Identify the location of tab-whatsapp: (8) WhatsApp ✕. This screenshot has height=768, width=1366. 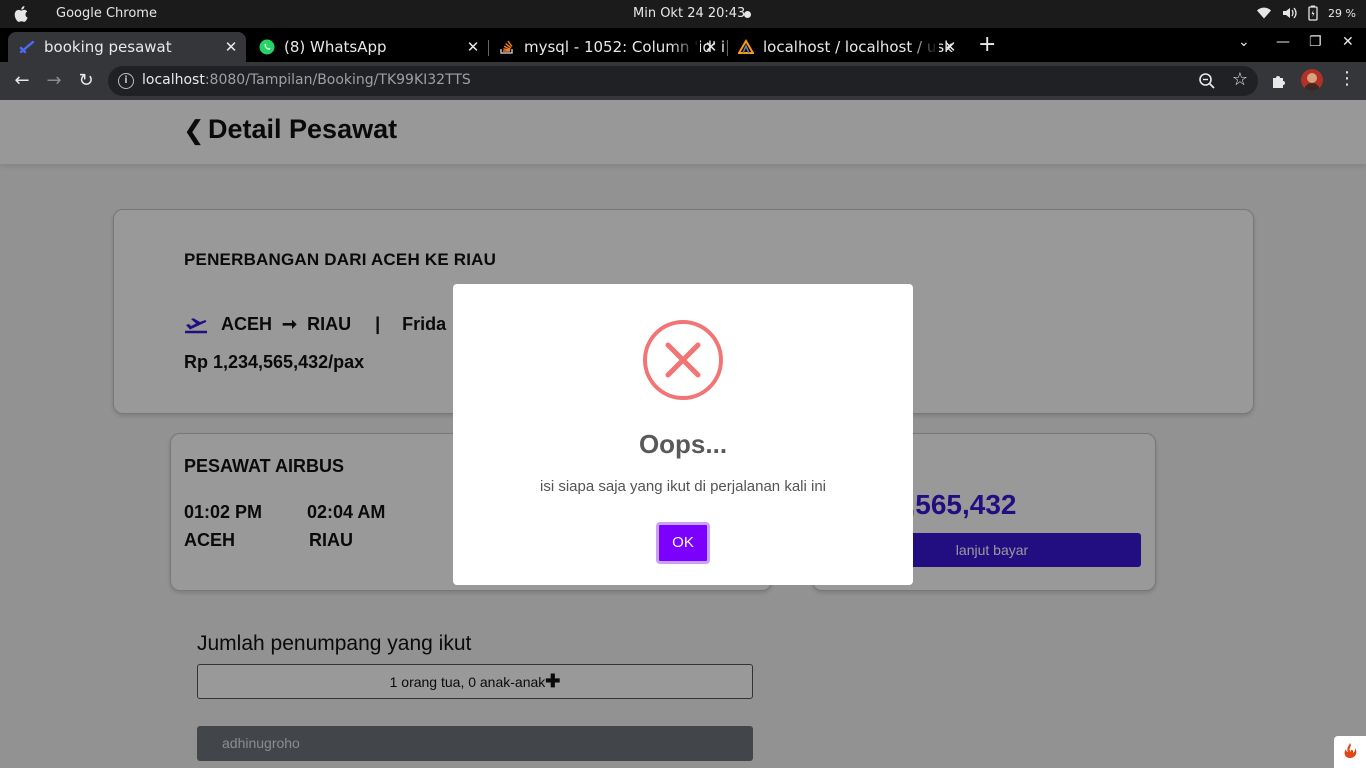
(368, 47).